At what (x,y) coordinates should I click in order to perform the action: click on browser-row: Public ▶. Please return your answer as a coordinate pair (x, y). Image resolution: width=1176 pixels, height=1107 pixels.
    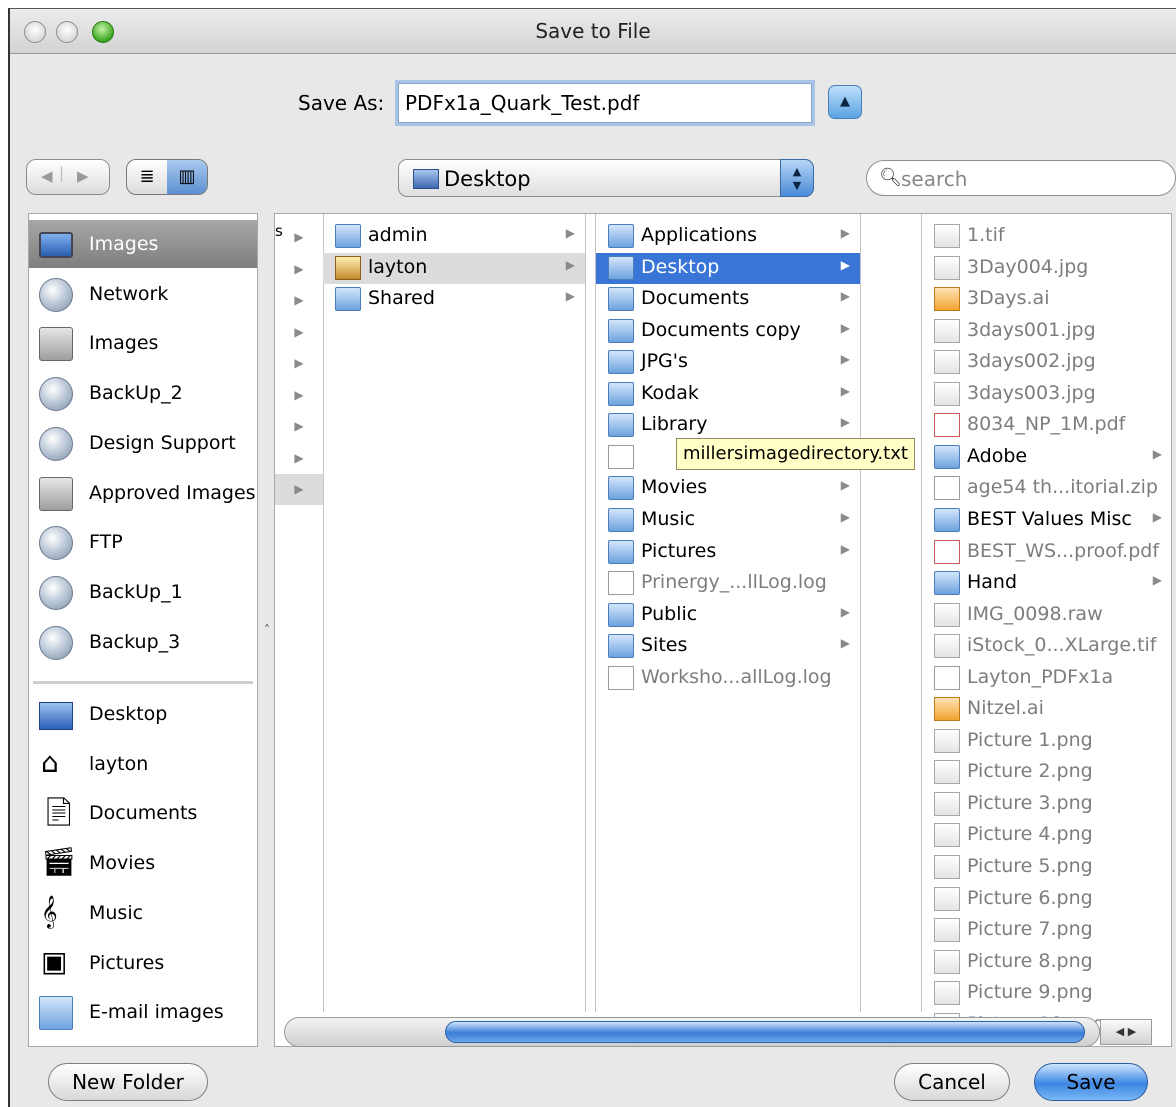
    Looking at the image, I should click on (728, 615).